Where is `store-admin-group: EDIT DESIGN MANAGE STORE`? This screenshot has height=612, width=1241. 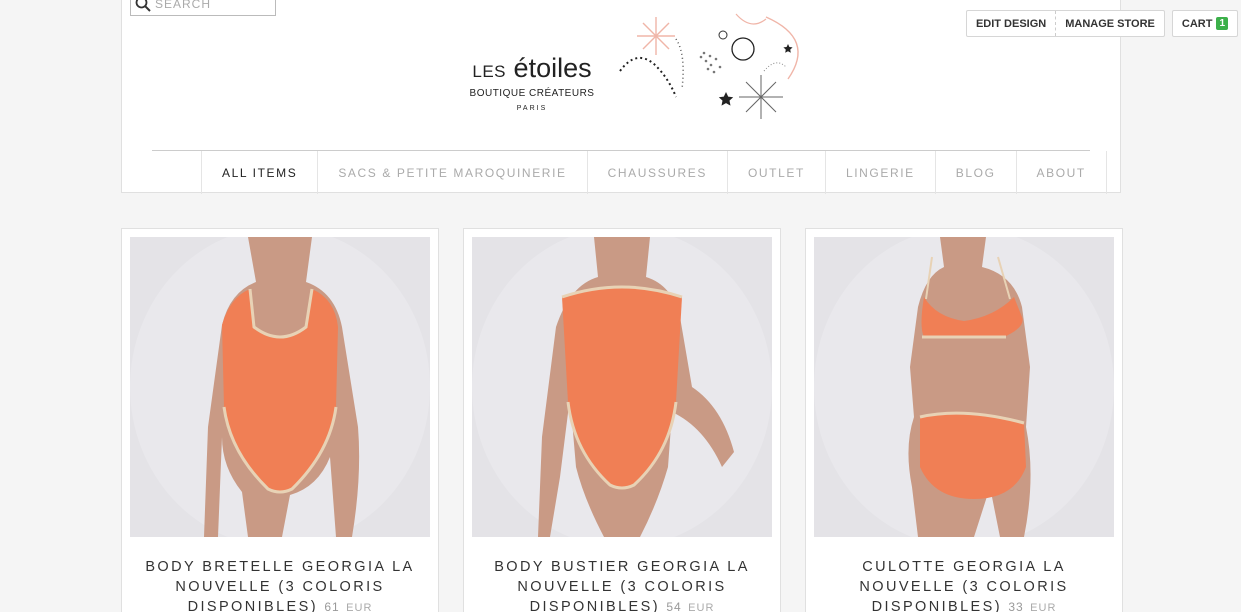 store-admin-group: EDIT DESIGN MANAGE STORE is located at coordinates (1065, 23).